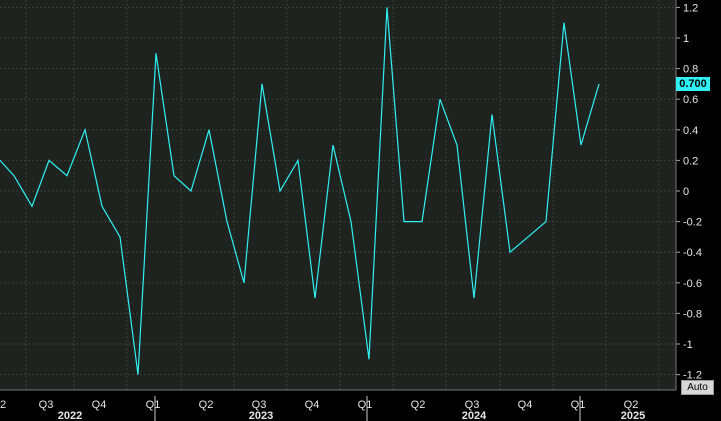 The image size is (721, 421). What do you see at coordinates (633, 415) in the screenshot?
I see `year-label: 2025` at bounding box center [633, 415].